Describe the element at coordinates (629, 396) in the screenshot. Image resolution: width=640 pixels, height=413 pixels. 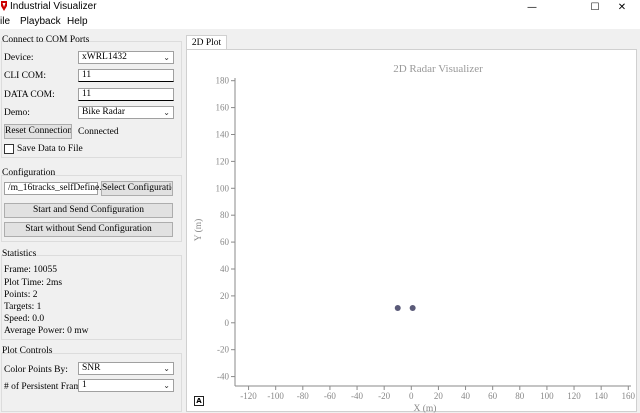
I see `x-tick-label: 160` at that location.